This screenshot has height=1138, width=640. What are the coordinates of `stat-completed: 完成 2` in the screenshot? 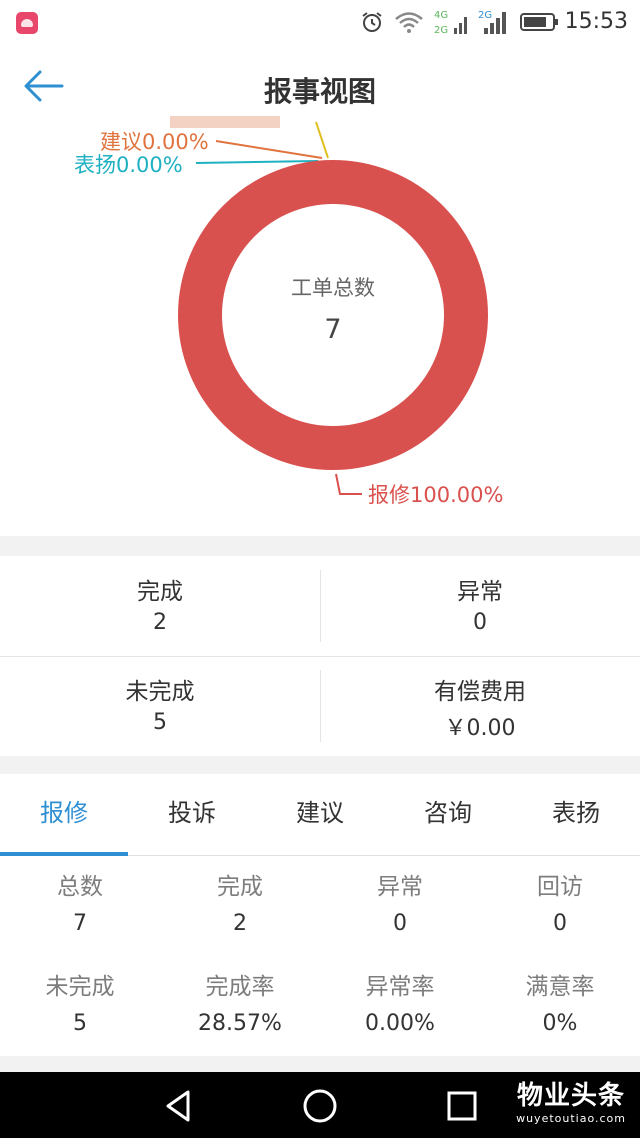 It's located at (240, 905).